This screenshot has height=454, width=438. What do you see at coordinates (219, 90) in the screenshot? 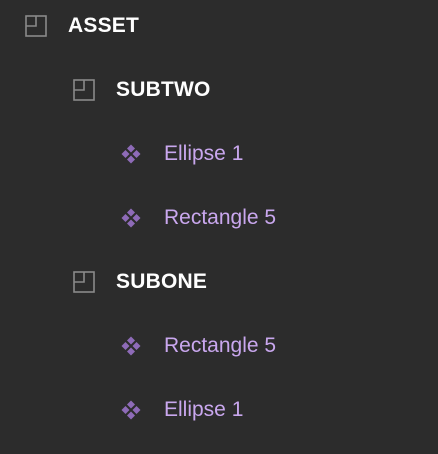
I see `layer-row-subtwo: SUBTWO` at bounding box center [219, 90].